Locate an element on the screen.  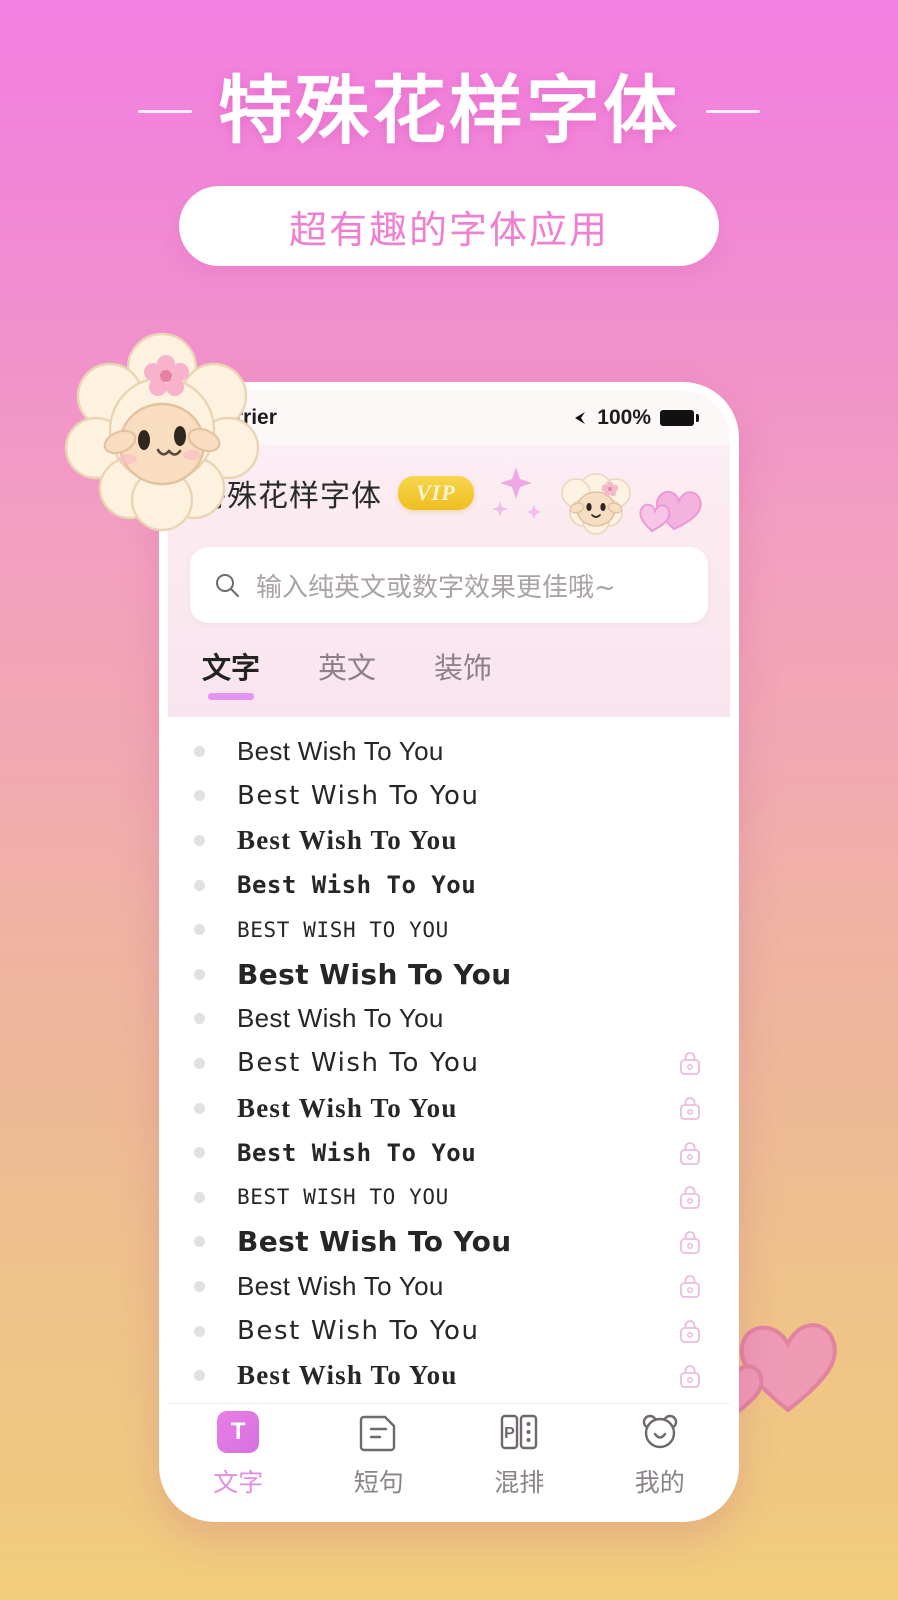
nav-item-duanju: 短句 is located at coordinates (379, 1454).